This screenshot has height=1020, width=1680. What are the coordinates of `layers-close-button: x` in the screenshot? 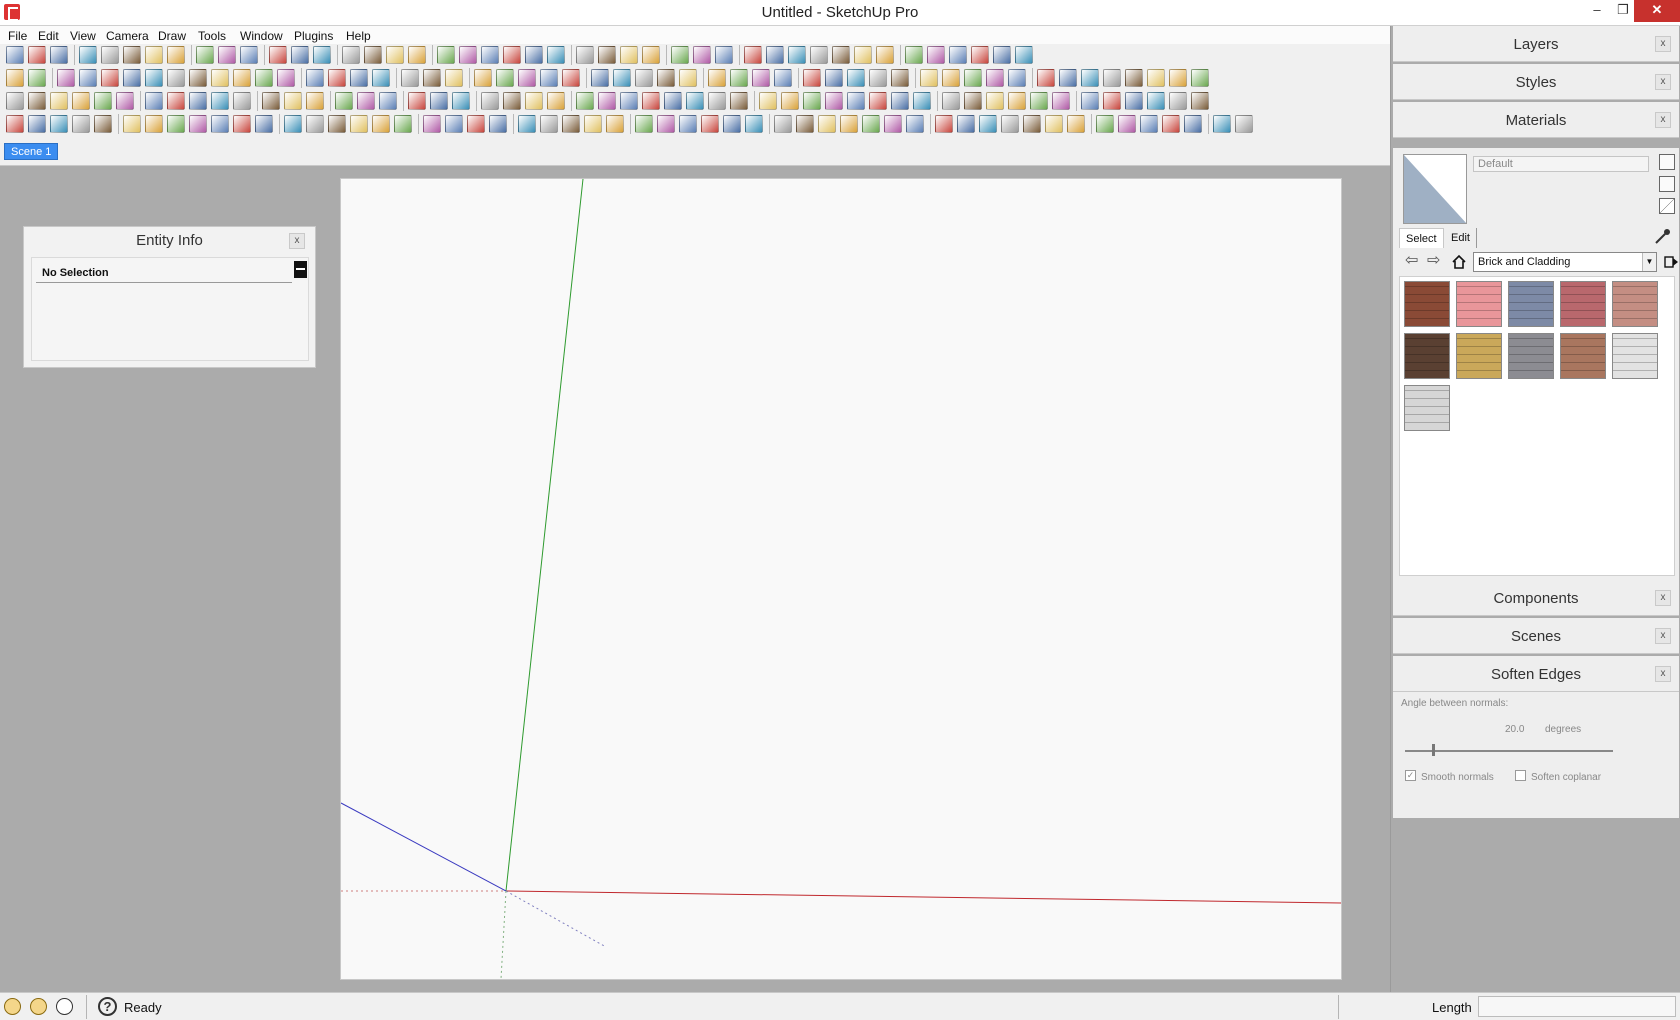 It's located at (1663, 44).